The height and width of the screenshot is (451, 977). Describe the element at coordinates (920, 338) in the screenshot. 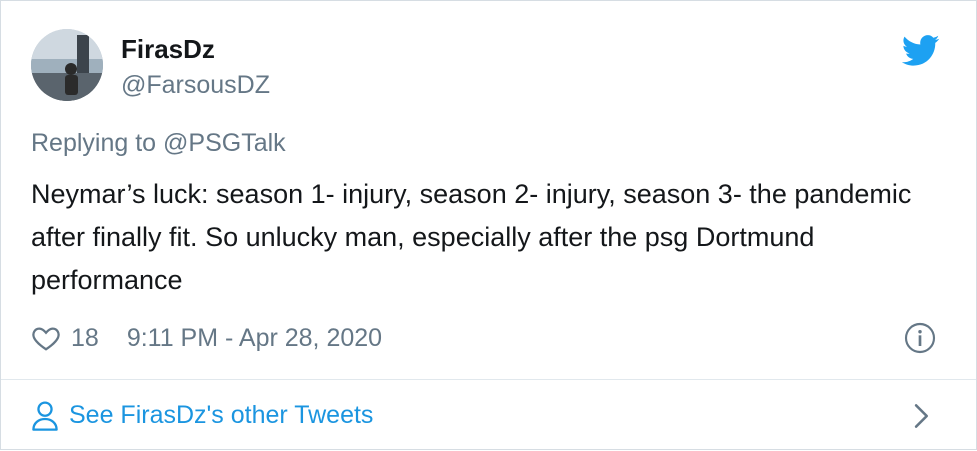

I see `info-icon` at that location.